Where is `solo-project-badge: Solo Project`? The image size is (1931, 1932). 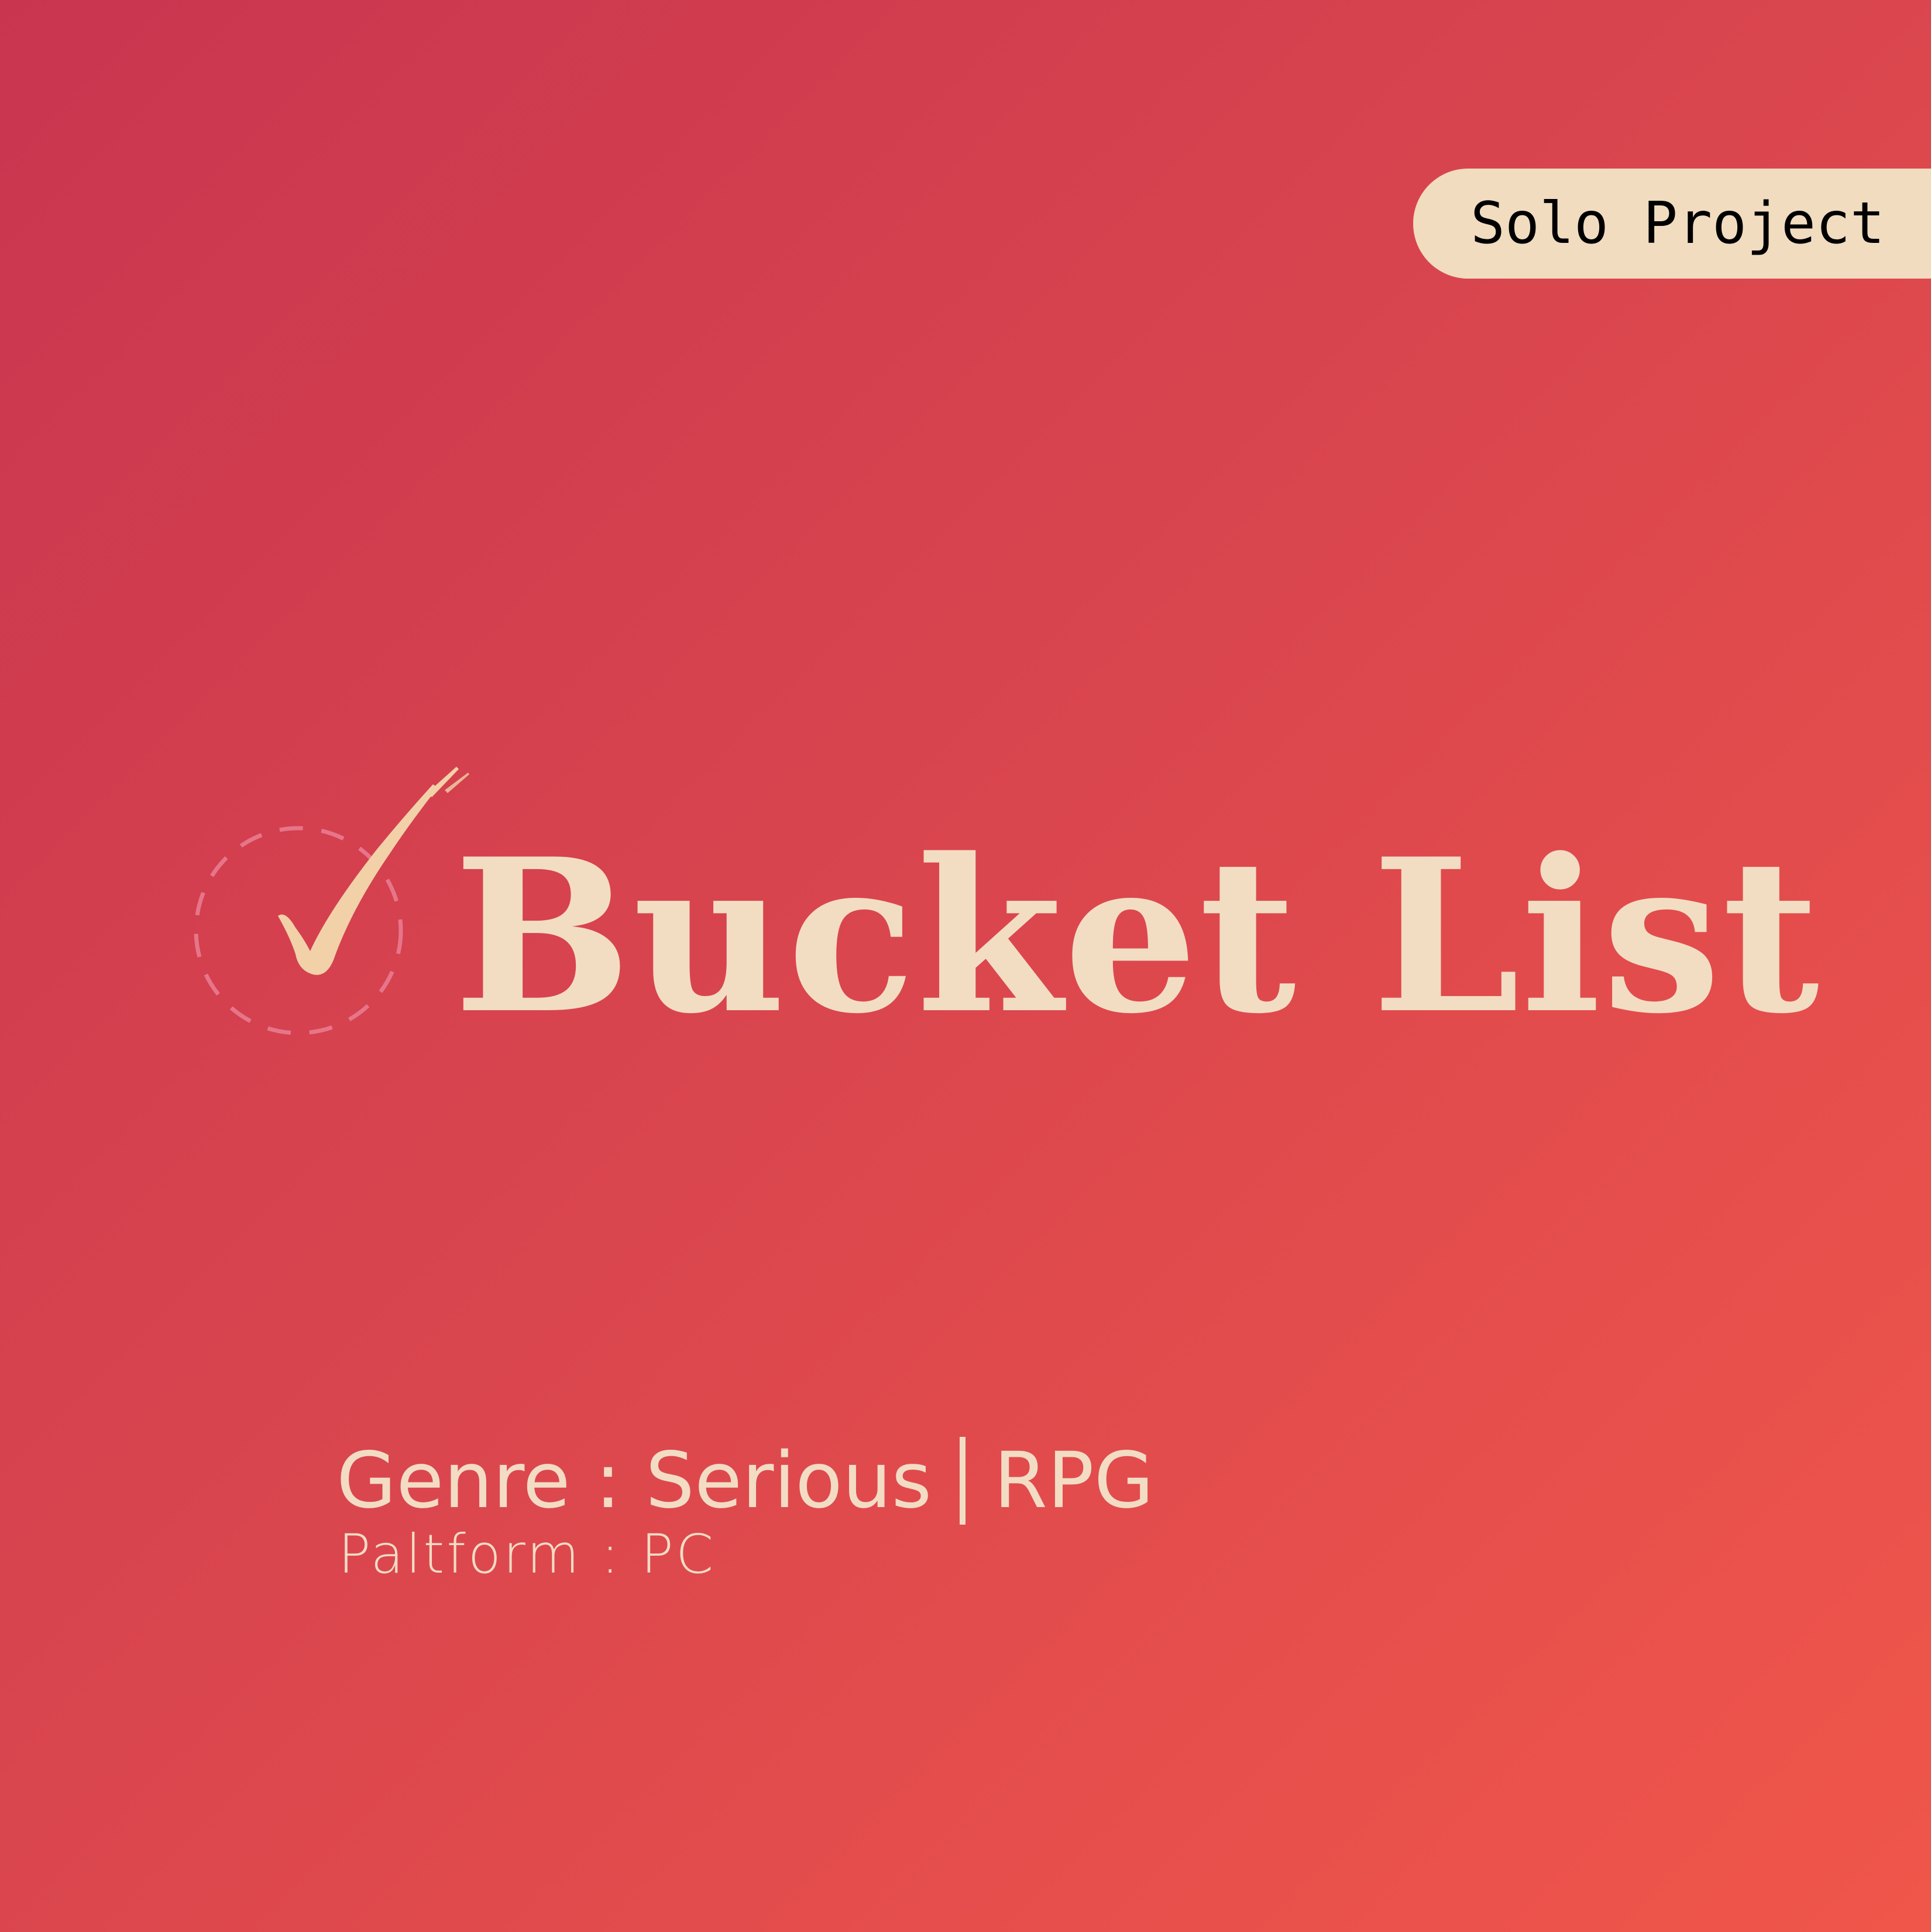
solo-project-badge: Solo Project is located at coordinates (1672, 224).